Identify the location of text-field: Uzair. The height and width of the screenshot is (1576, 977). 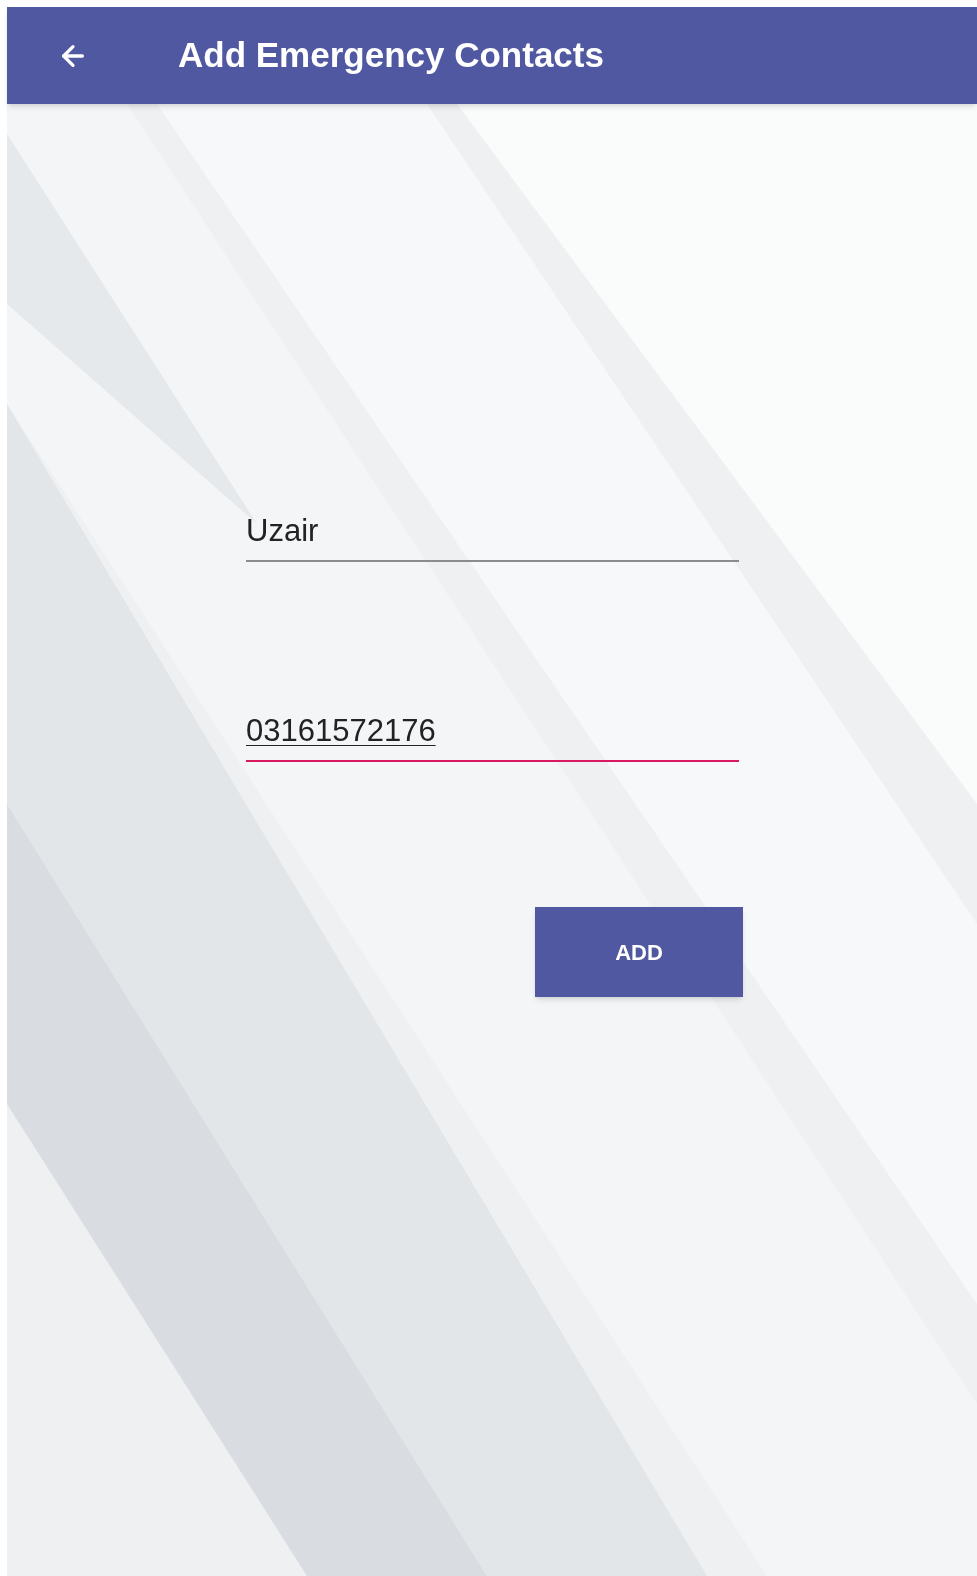
(492, 532).